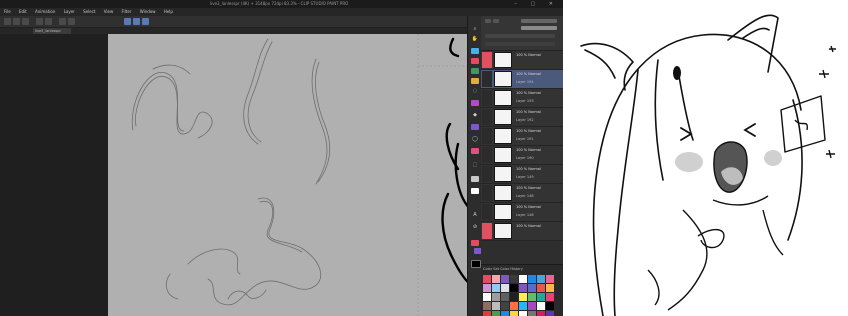 The width and height of the screenshot is (848, 316). What do you see at coordinates (475, 151) in the screenshot?
I see `ruler-icon` at bounding box center [475, 151].